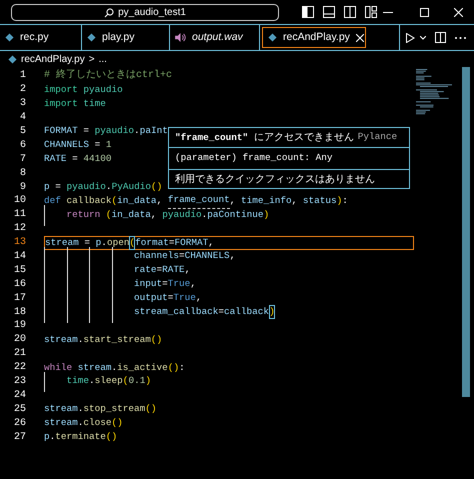 The image size is (474, 479). Describe the element at coordinates (19, 243) in the screenshot. I see `line-number: 13` at that location.